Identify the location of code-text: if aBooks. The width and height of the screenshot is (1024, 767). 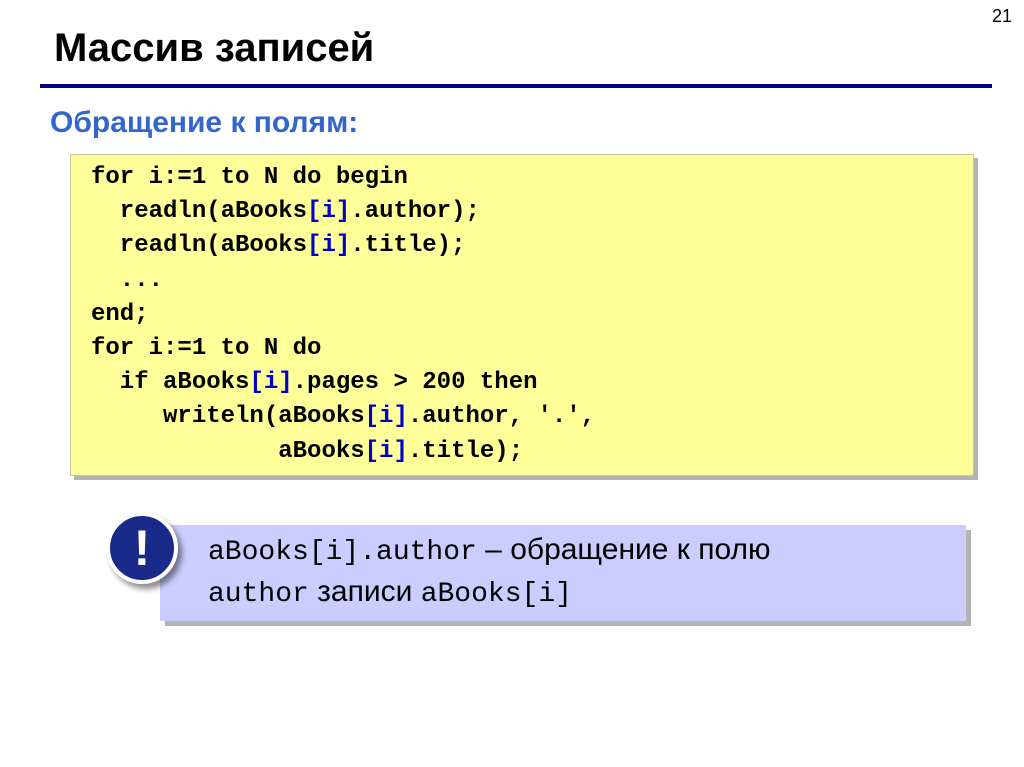
(170, 383).